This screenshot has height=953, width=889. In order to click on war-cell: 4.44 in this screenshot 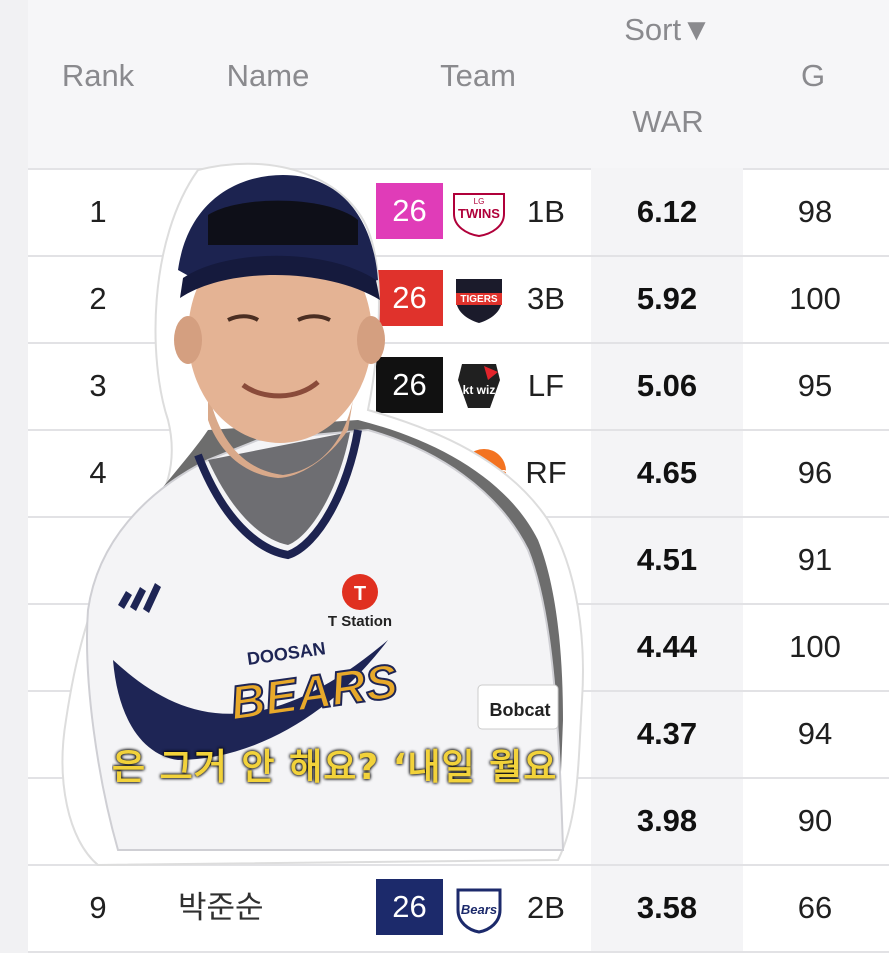, I will do `click(667, 646)`.